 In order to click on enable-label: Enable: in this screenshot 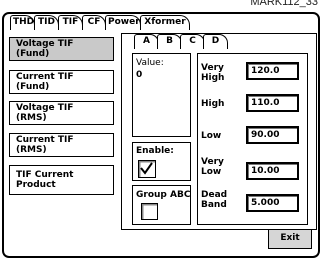, I will do `click(155, 151)`.